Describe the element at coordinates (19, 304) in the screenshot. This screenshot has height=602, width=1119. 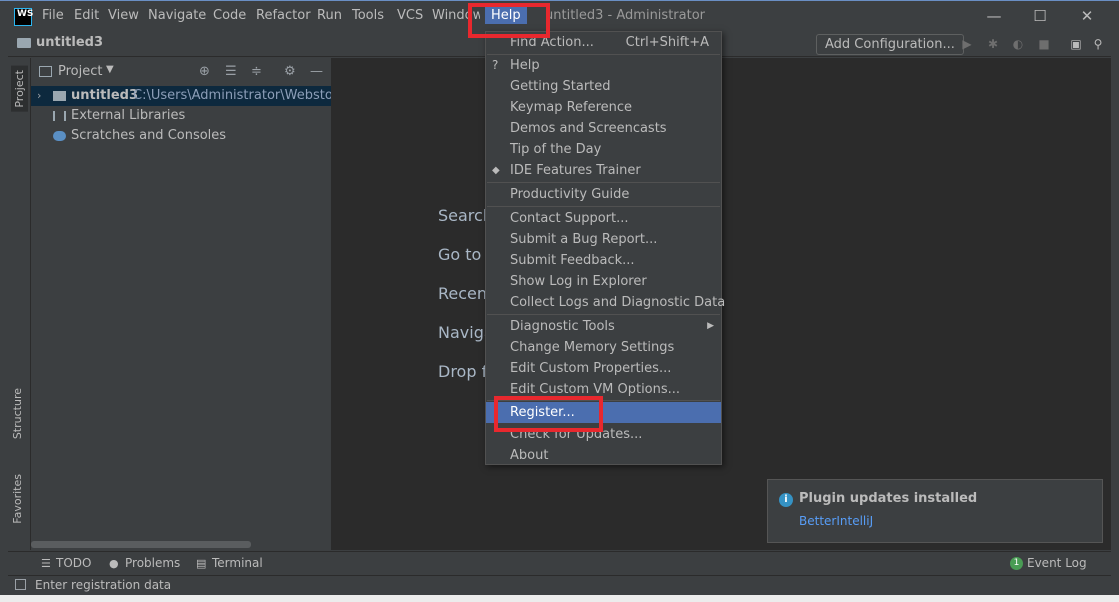
I see `left-tool-stripe: Project Structure Favorites` at that location.